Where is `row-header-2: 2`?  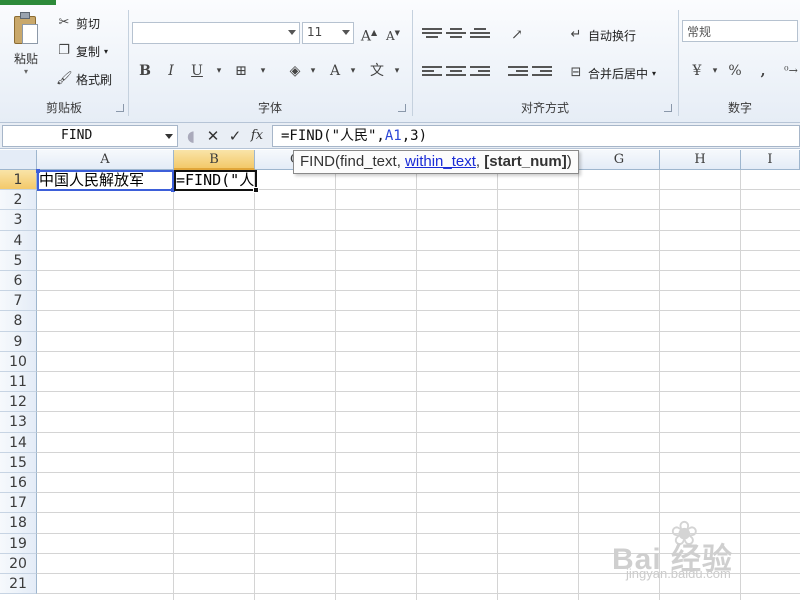
row-header-2: 2 is located at coordinates (18, 200).